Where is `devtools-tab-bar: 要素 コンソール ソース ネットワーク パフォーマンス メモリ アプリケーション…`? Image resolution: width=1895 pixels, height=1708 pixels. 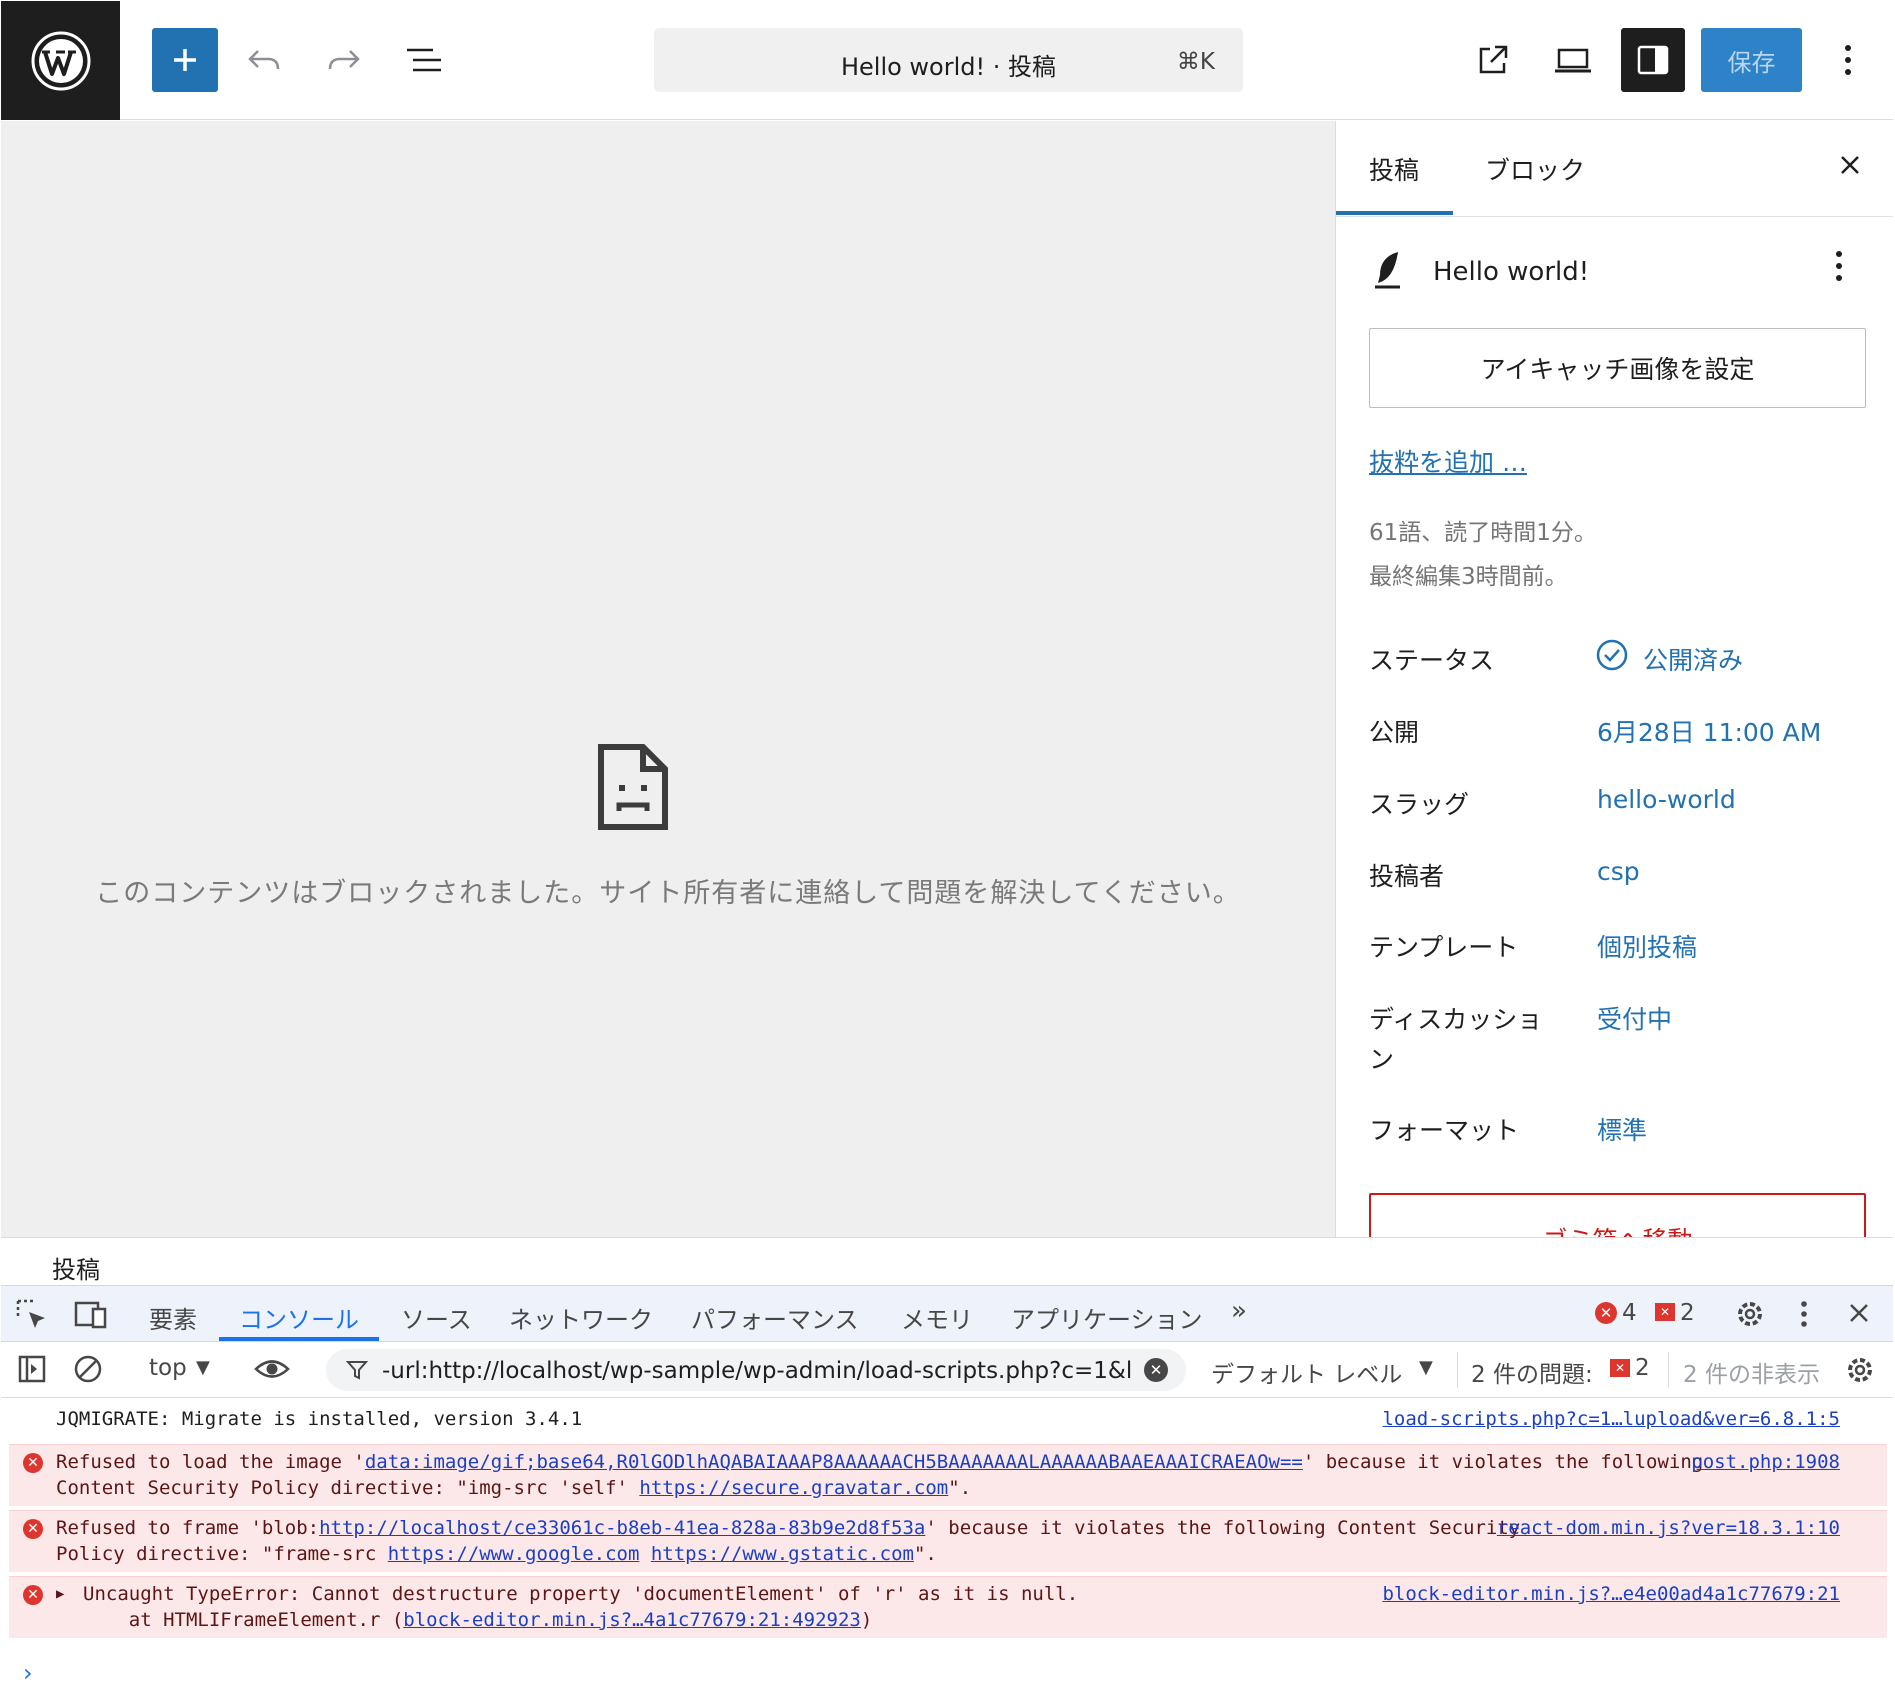 devtools-tab-bar: 要素 コンソール ソース ネットワーク パフォーマンス メモリ アプリケーション… is located at coordinates (947, 1314).